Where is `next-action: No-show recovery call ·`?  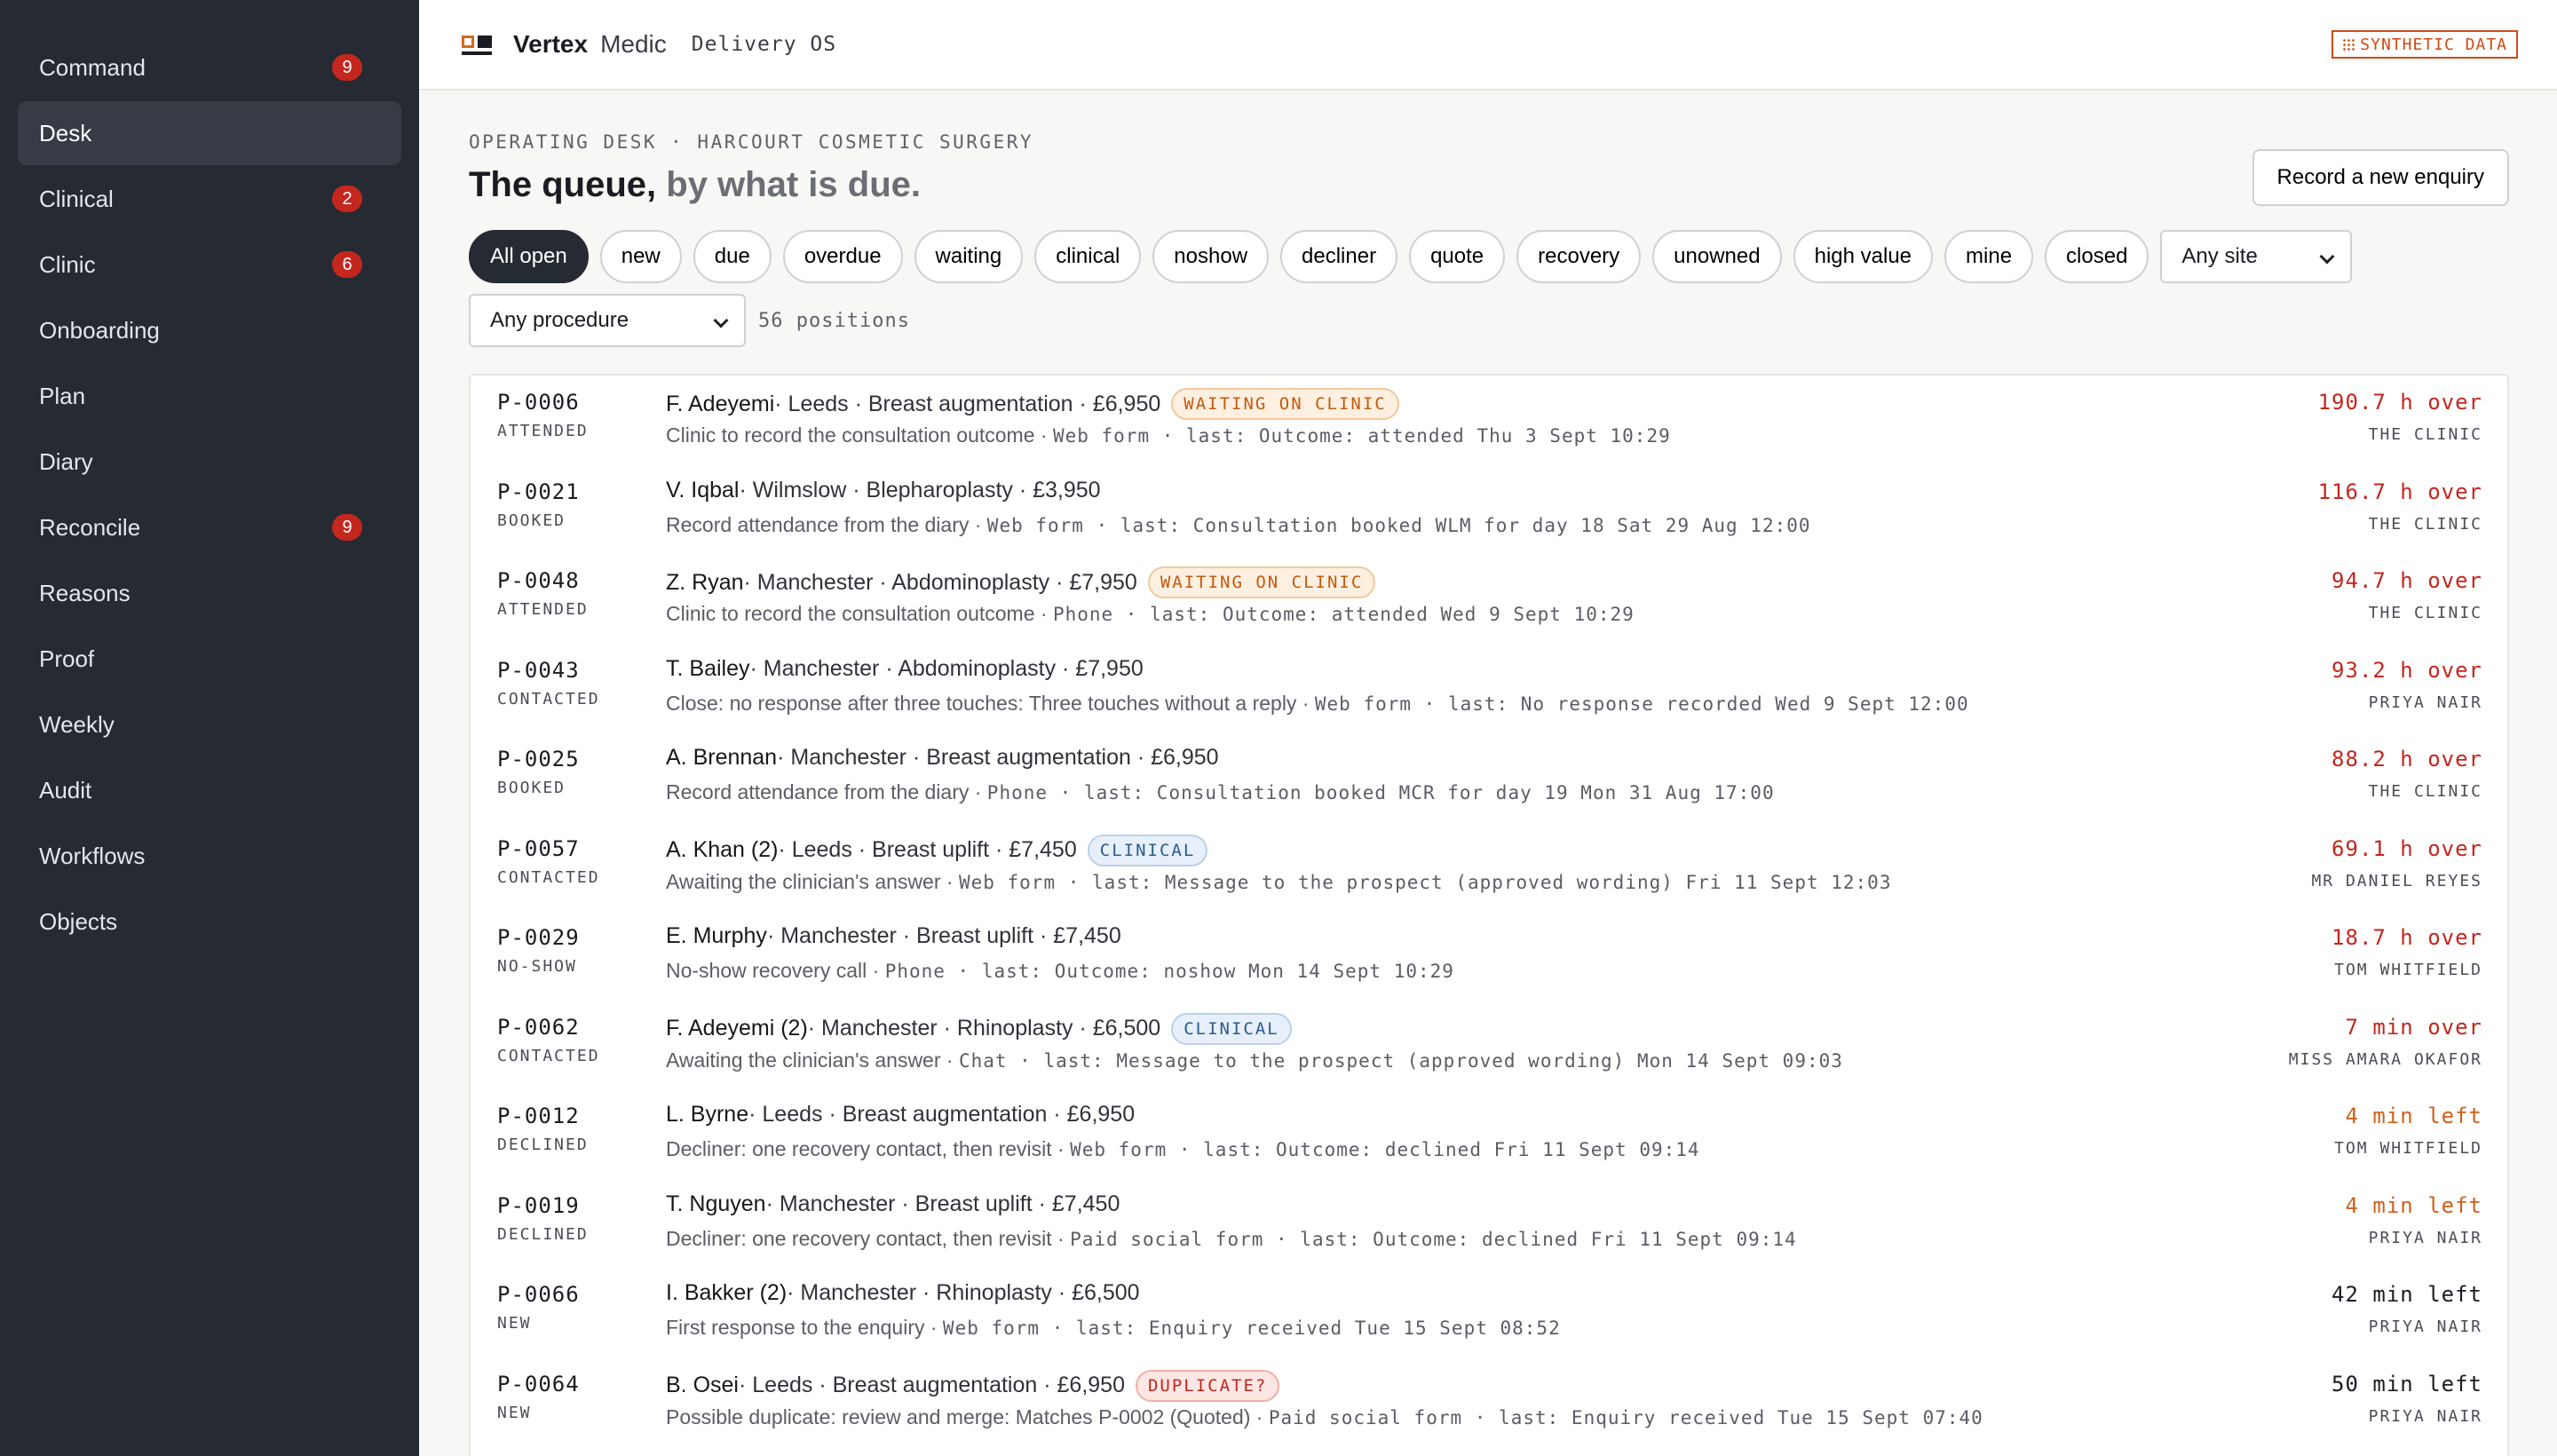
next-action: No-show recovery call · is located at coordinates (775, 970).